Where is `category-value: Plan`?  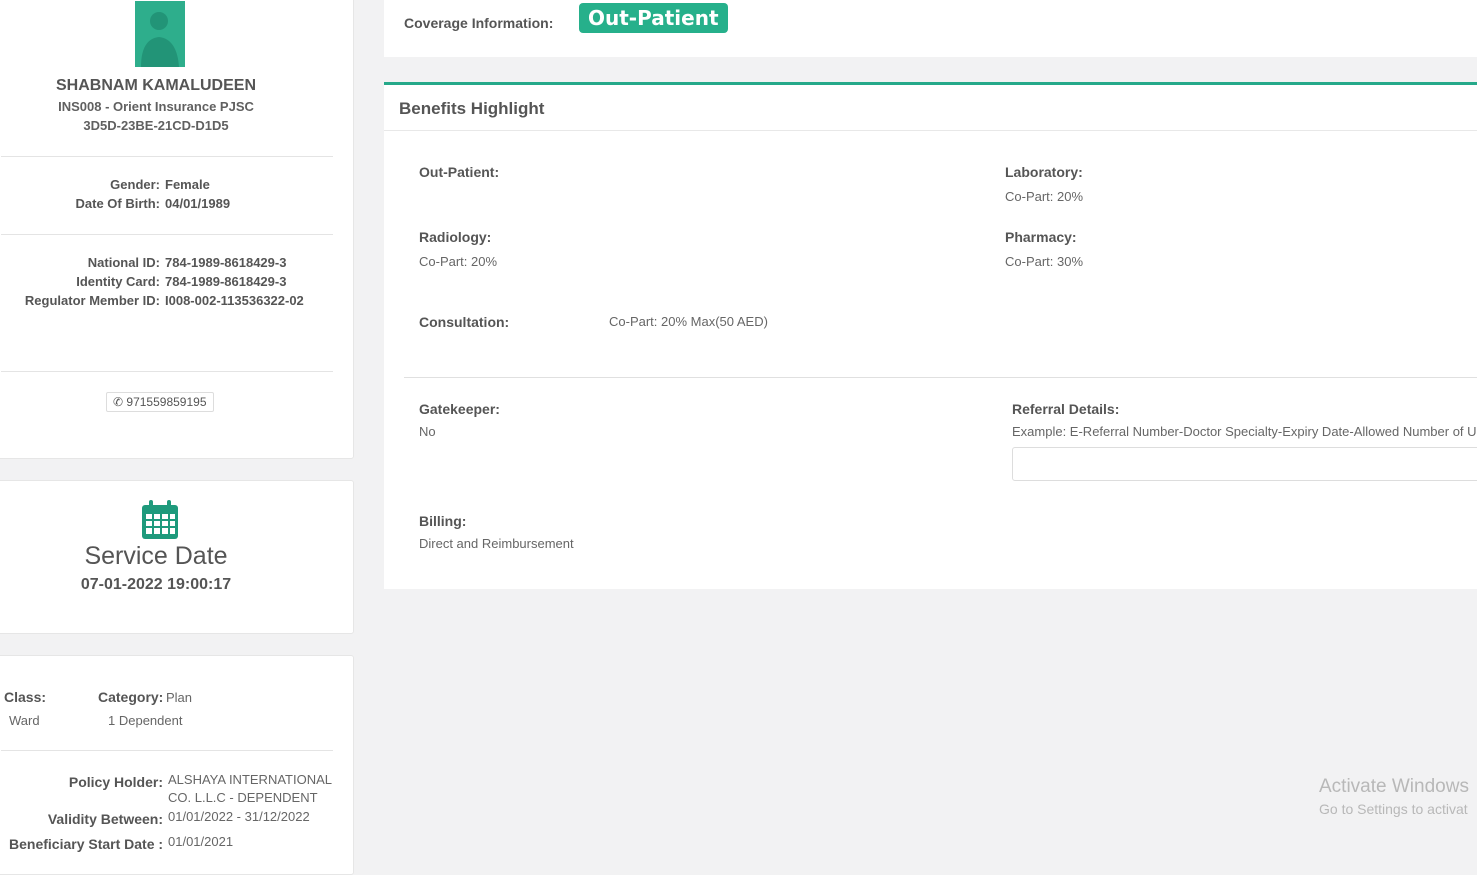 category-value: Plan is located at coordinates (179, 697).